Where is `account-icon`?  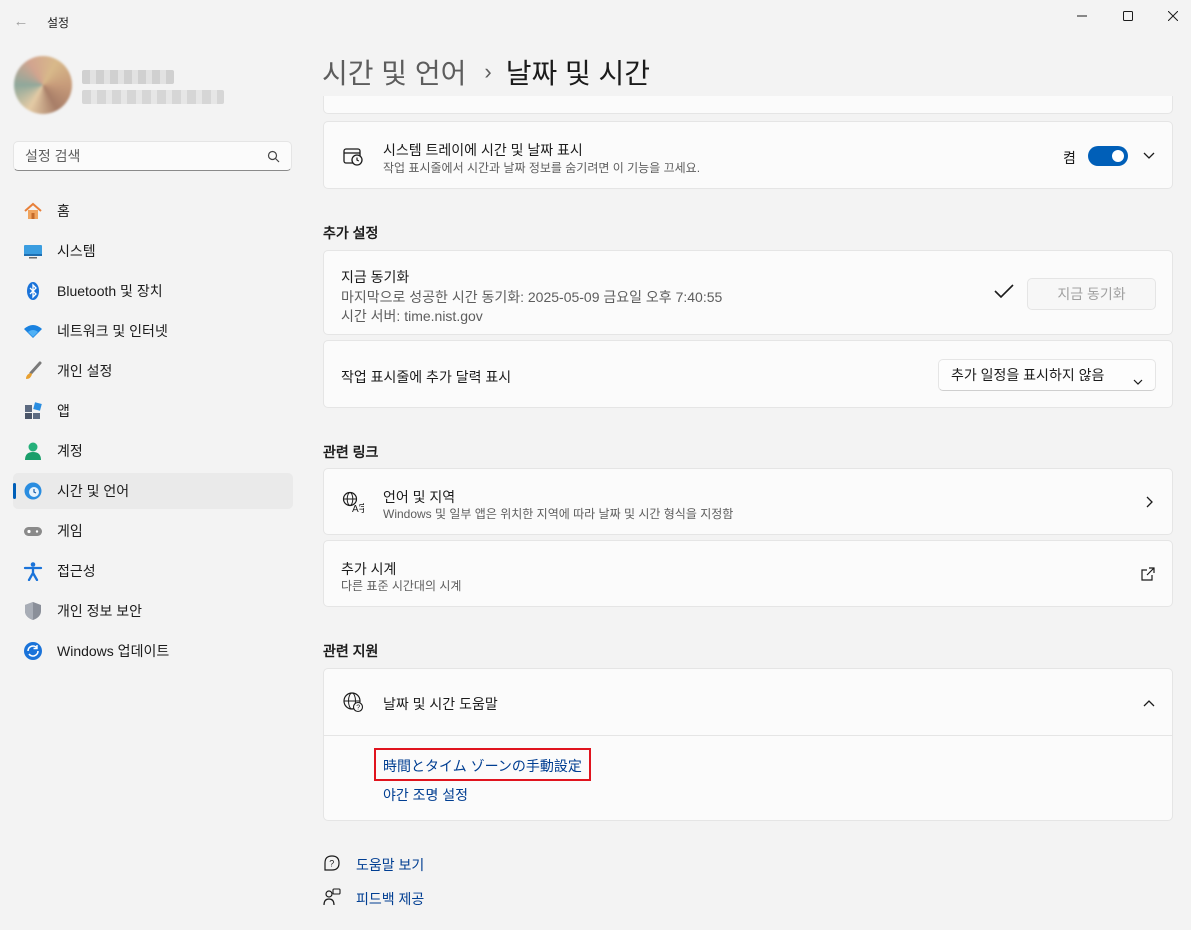 account-icon is located at coordinates (33, 451).